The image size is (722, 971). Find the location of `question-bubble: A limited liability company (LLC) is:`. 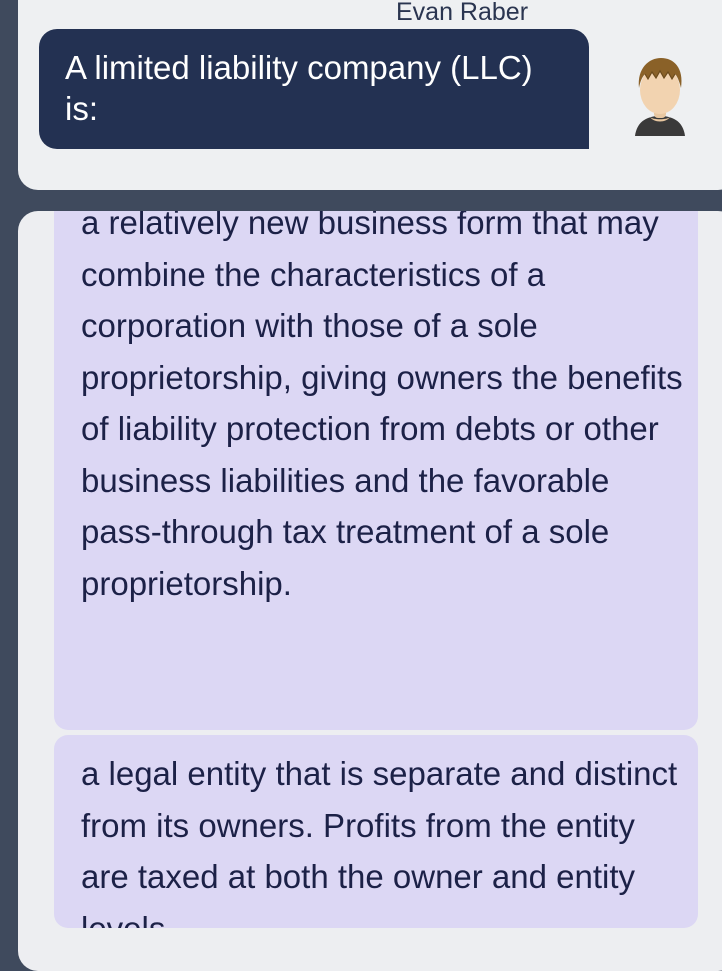

question-bubble: A limited liability company (LLC) is: is located at coordinates (314, 89).